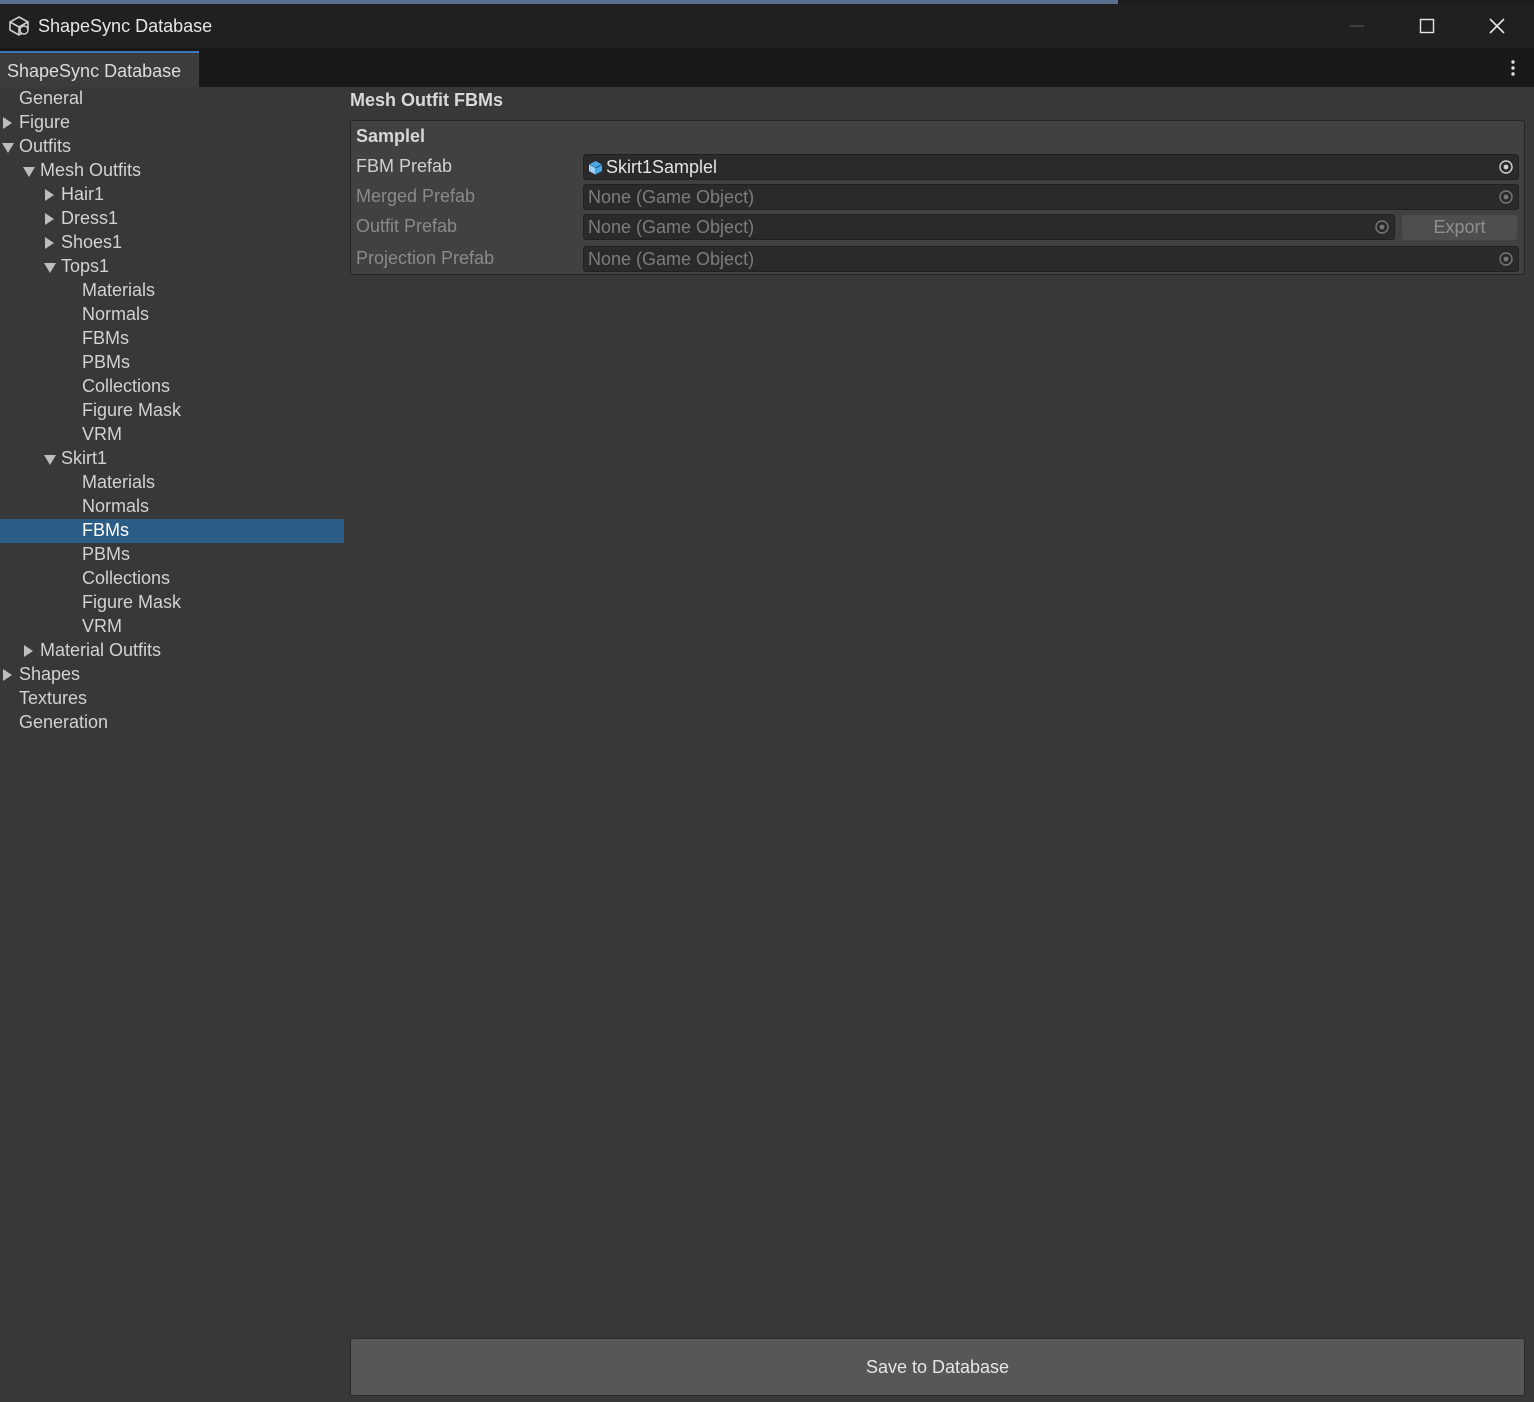  I want to click on sidebar-item-tops1-pbms: PBMs, so click(172, 363).